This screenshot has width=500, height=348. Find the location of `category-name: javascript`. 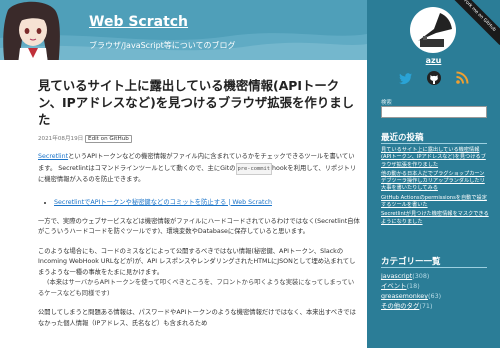

category-name: javascript is located at coordinates (396, 276).